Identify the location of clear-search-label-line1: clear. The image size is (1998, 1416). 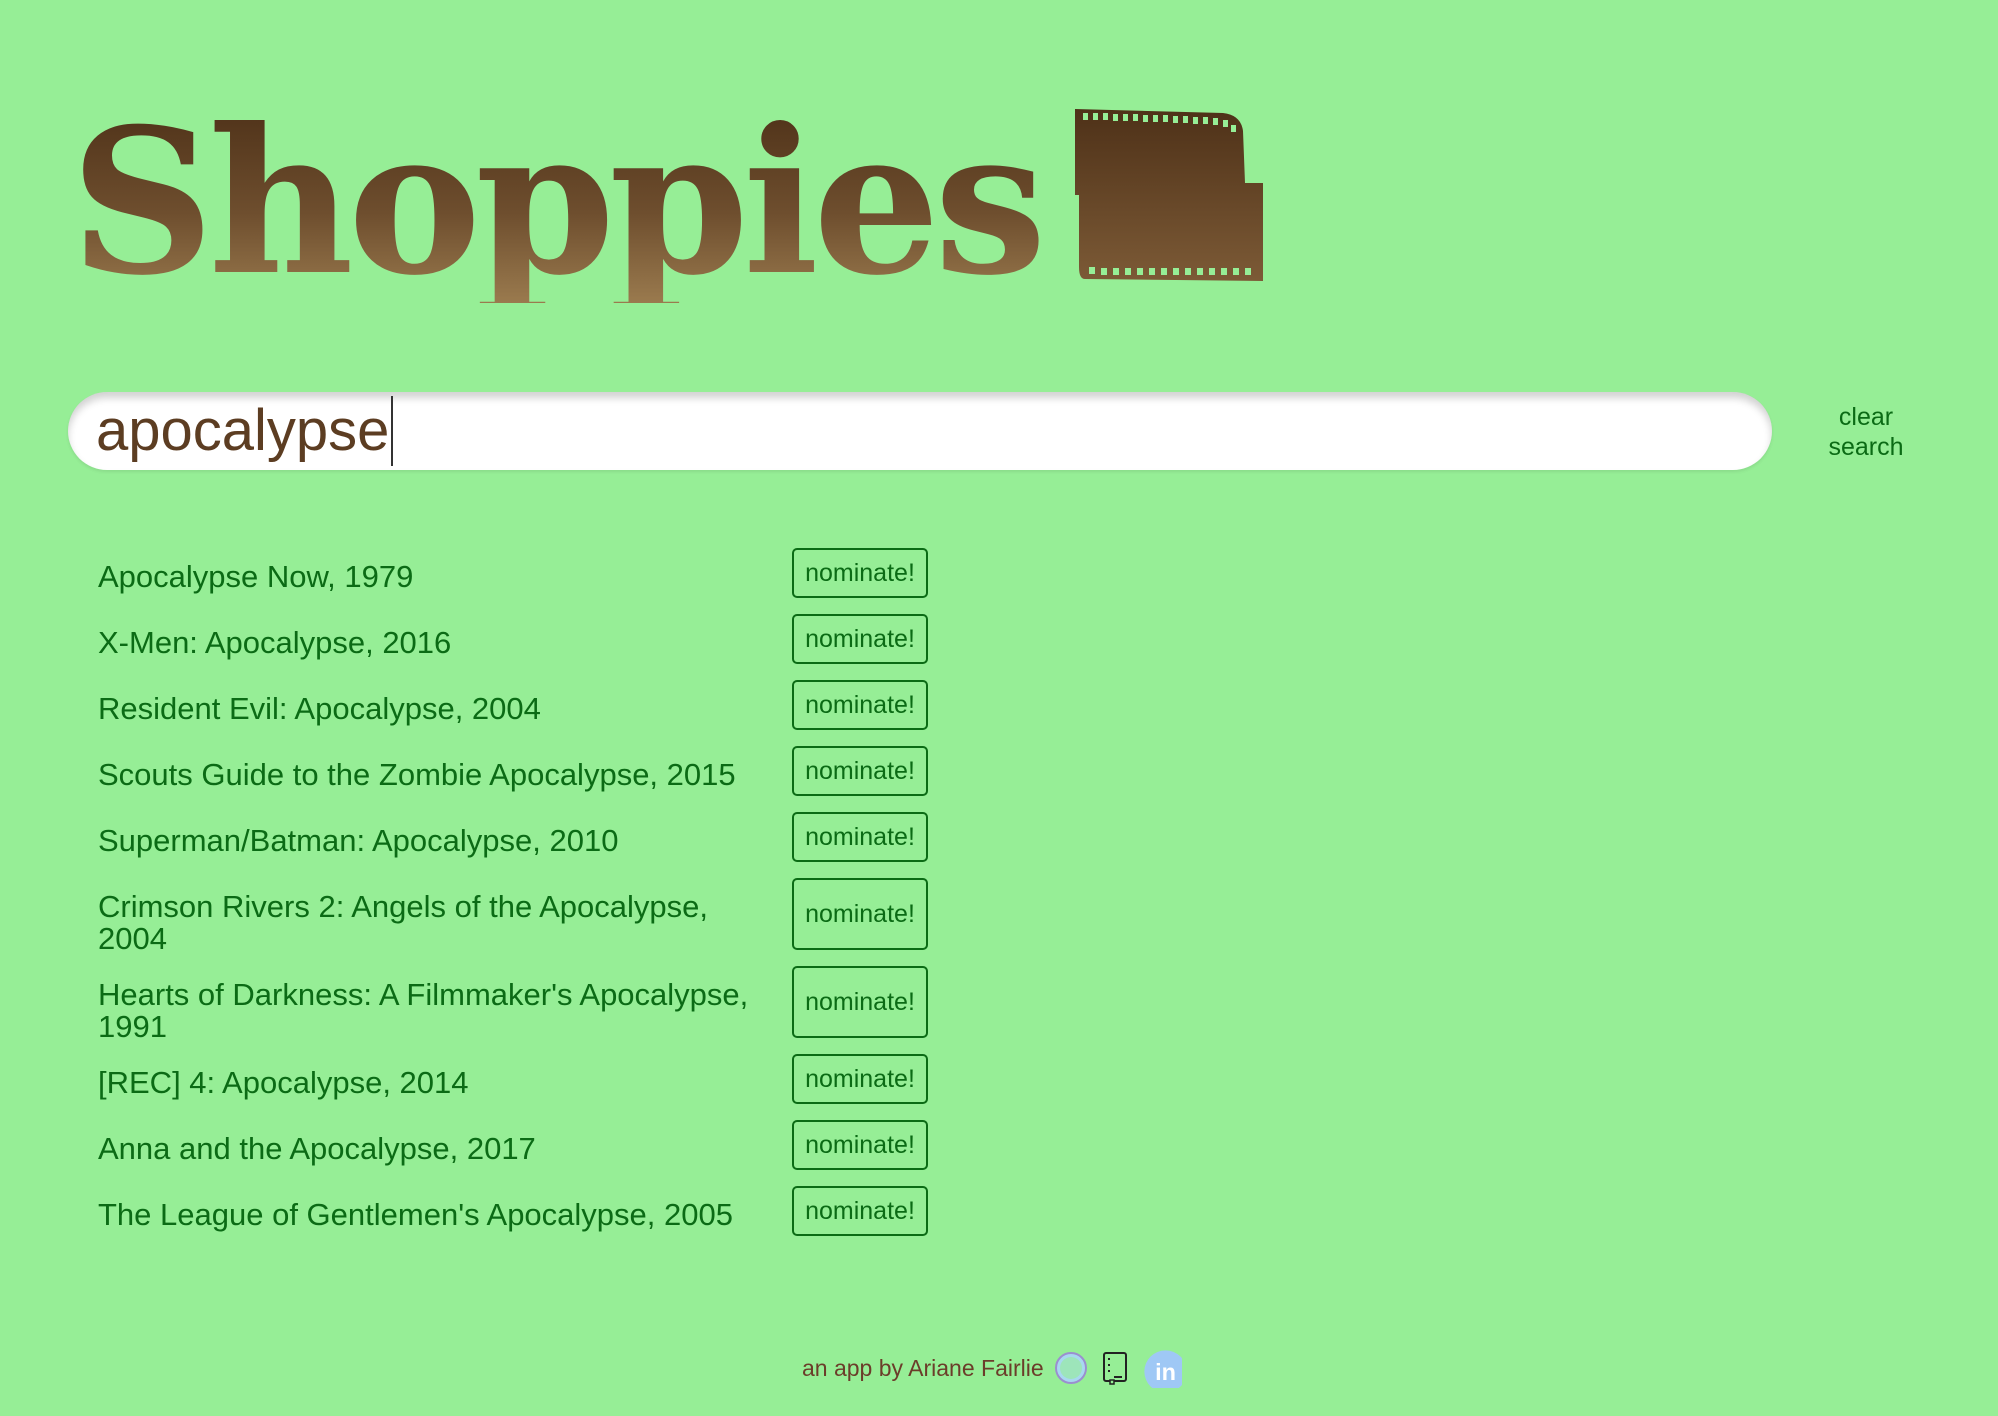
(1866, 417).